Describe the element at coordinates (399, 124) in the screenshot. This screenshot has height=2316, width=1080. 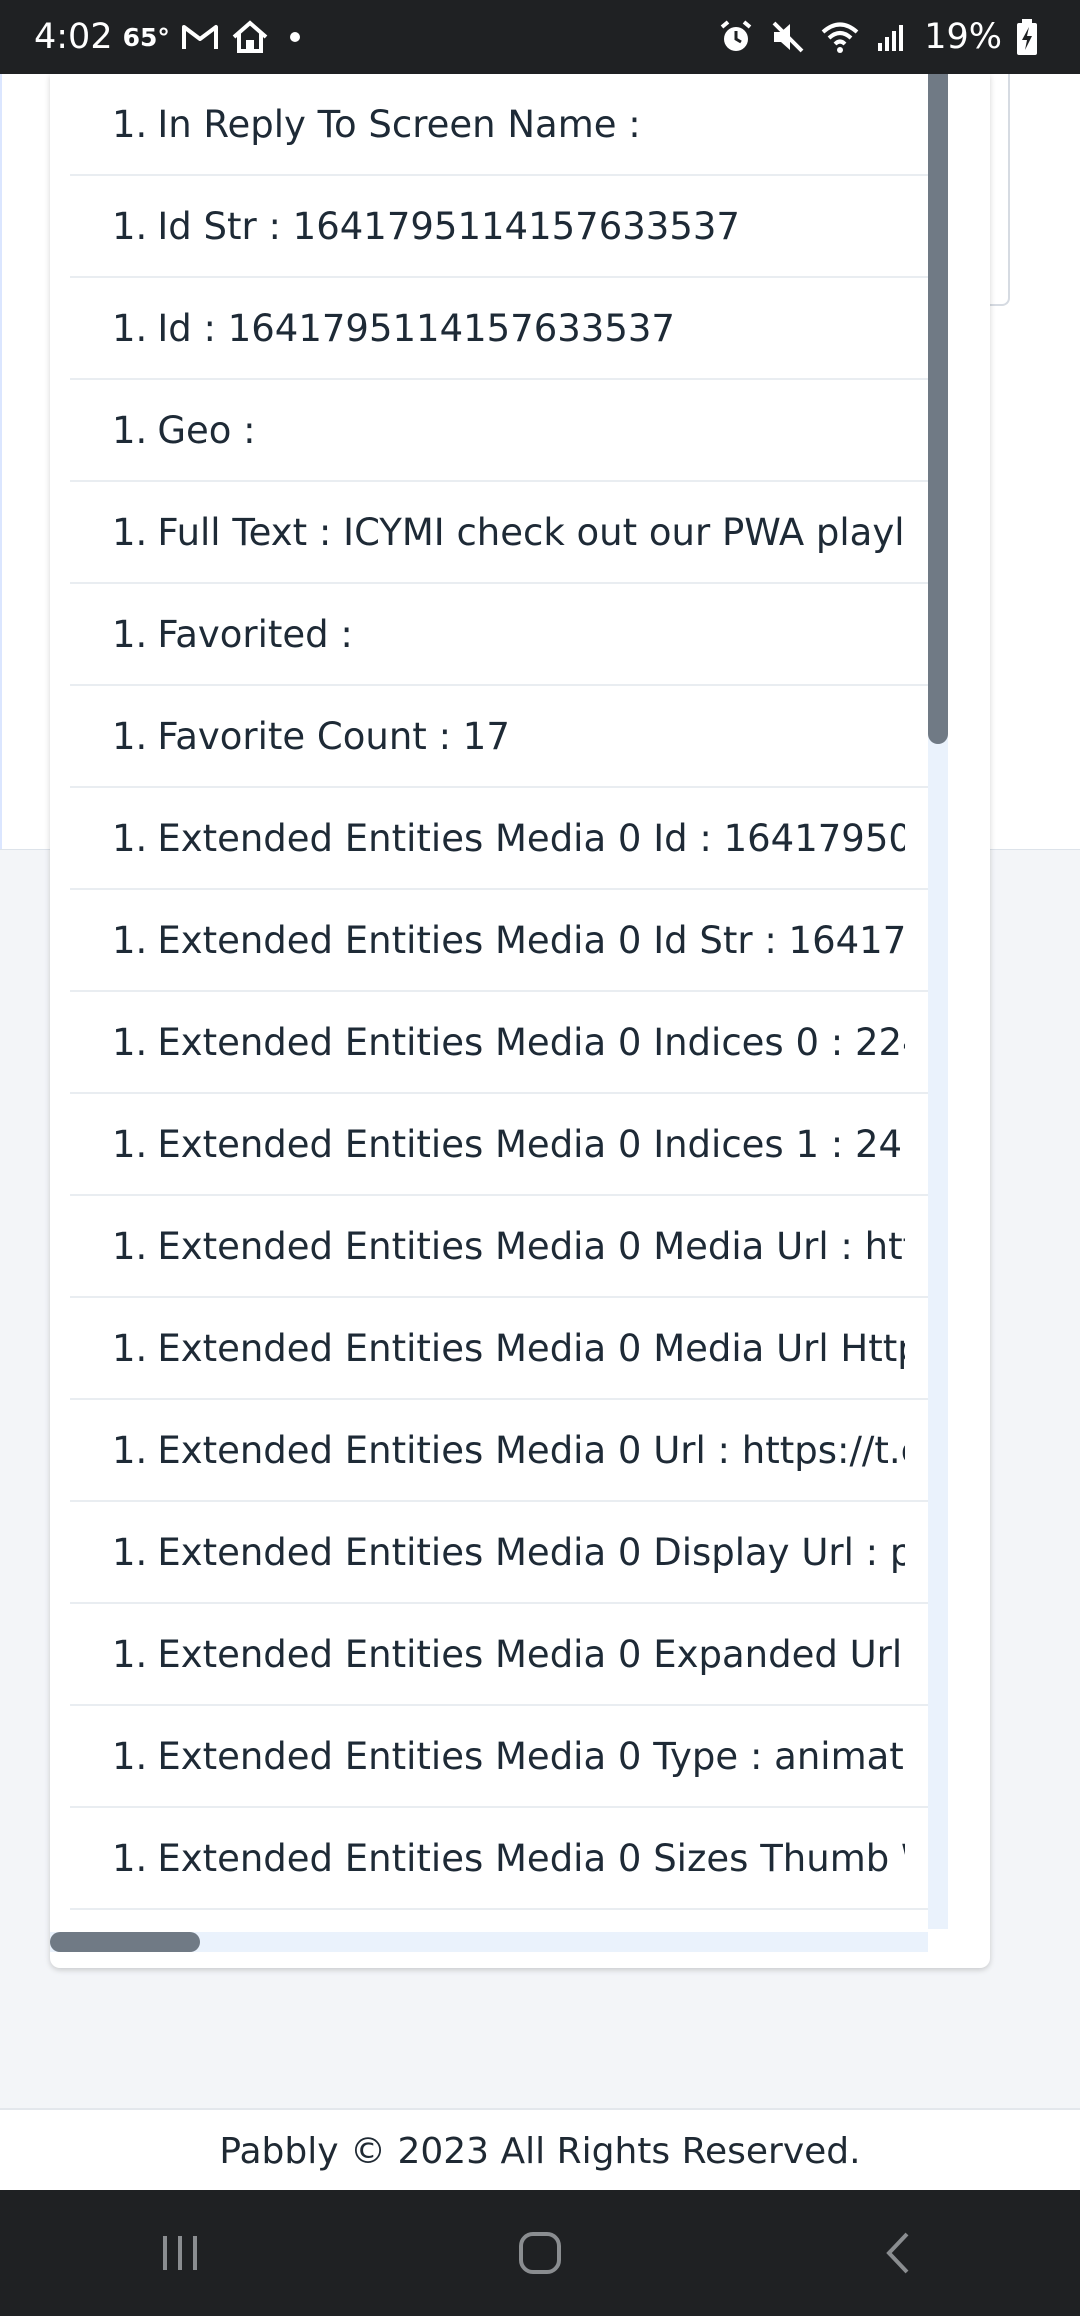
I see `list-item-text: In Reply To Screen Name :` at that location.